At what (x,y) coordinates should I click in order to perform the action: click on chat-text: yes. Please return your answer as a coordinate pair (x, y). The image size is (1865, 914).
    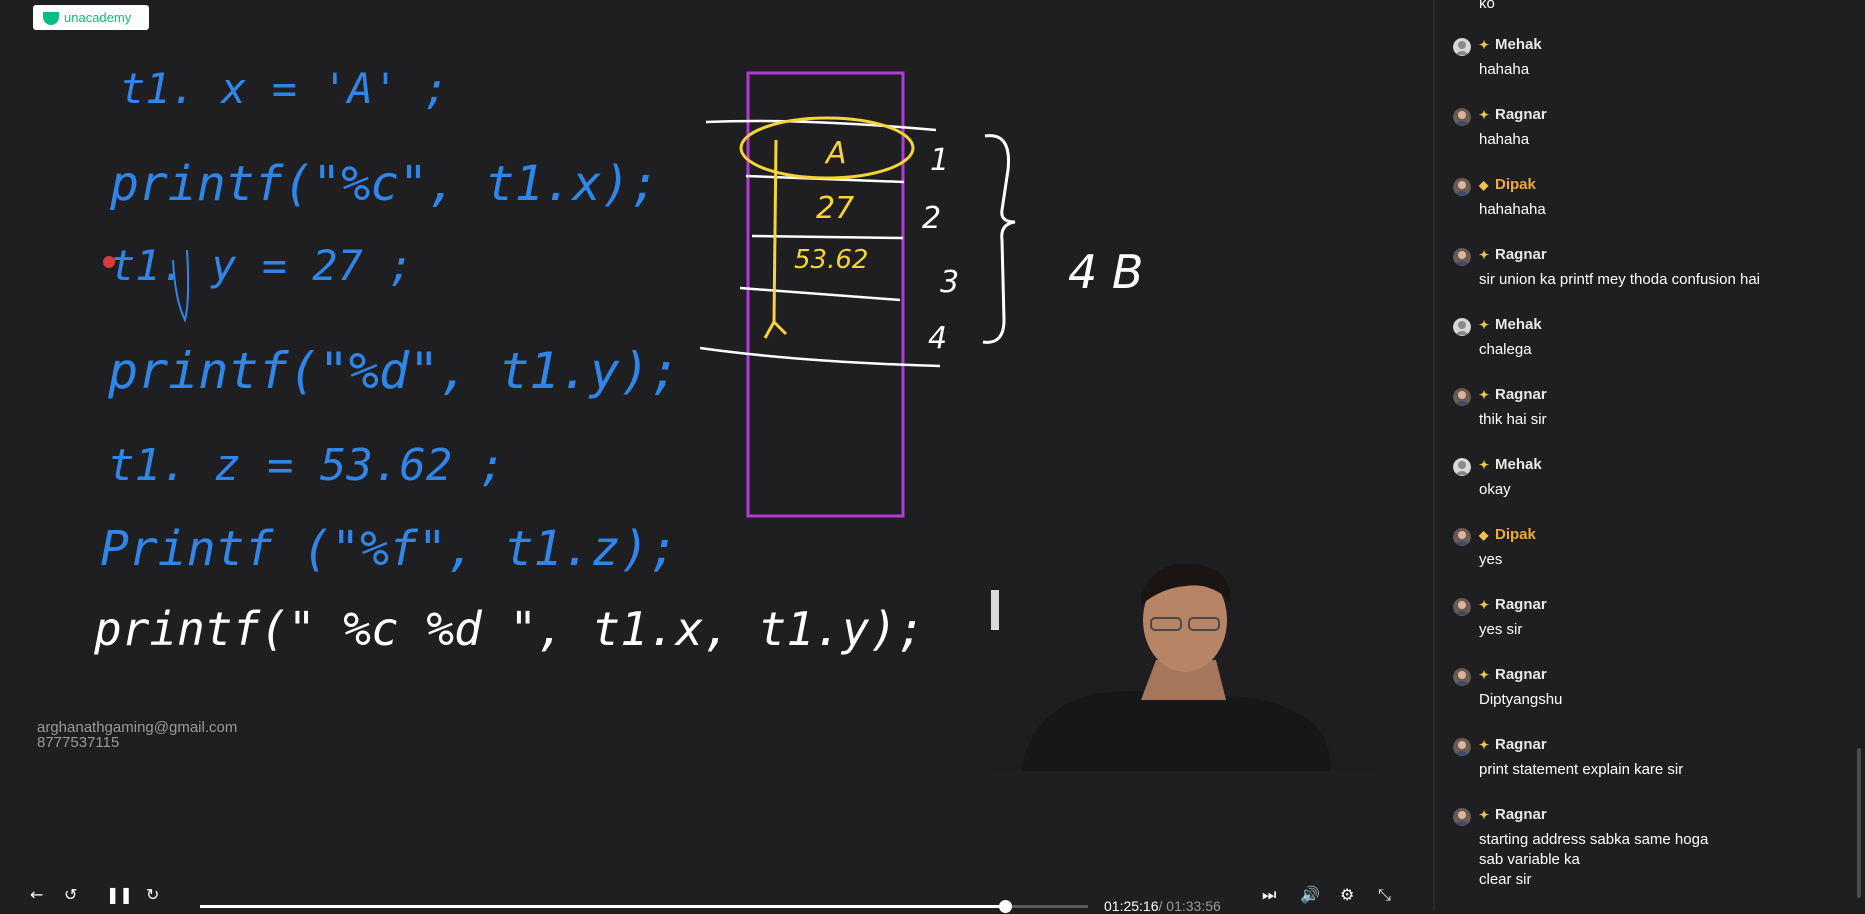
    Looking at the image, I should click on (1491, 559).